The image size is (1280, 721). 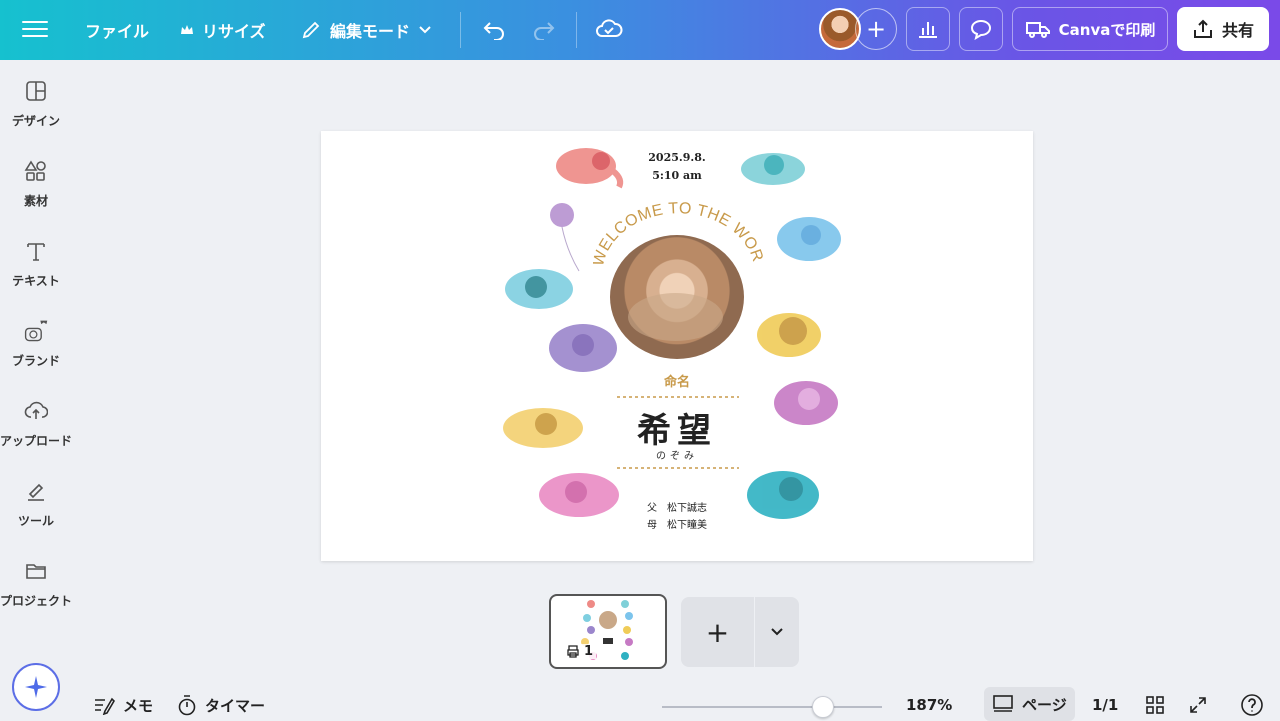 I want to click on tools-icon, so click(x=36, y=491).